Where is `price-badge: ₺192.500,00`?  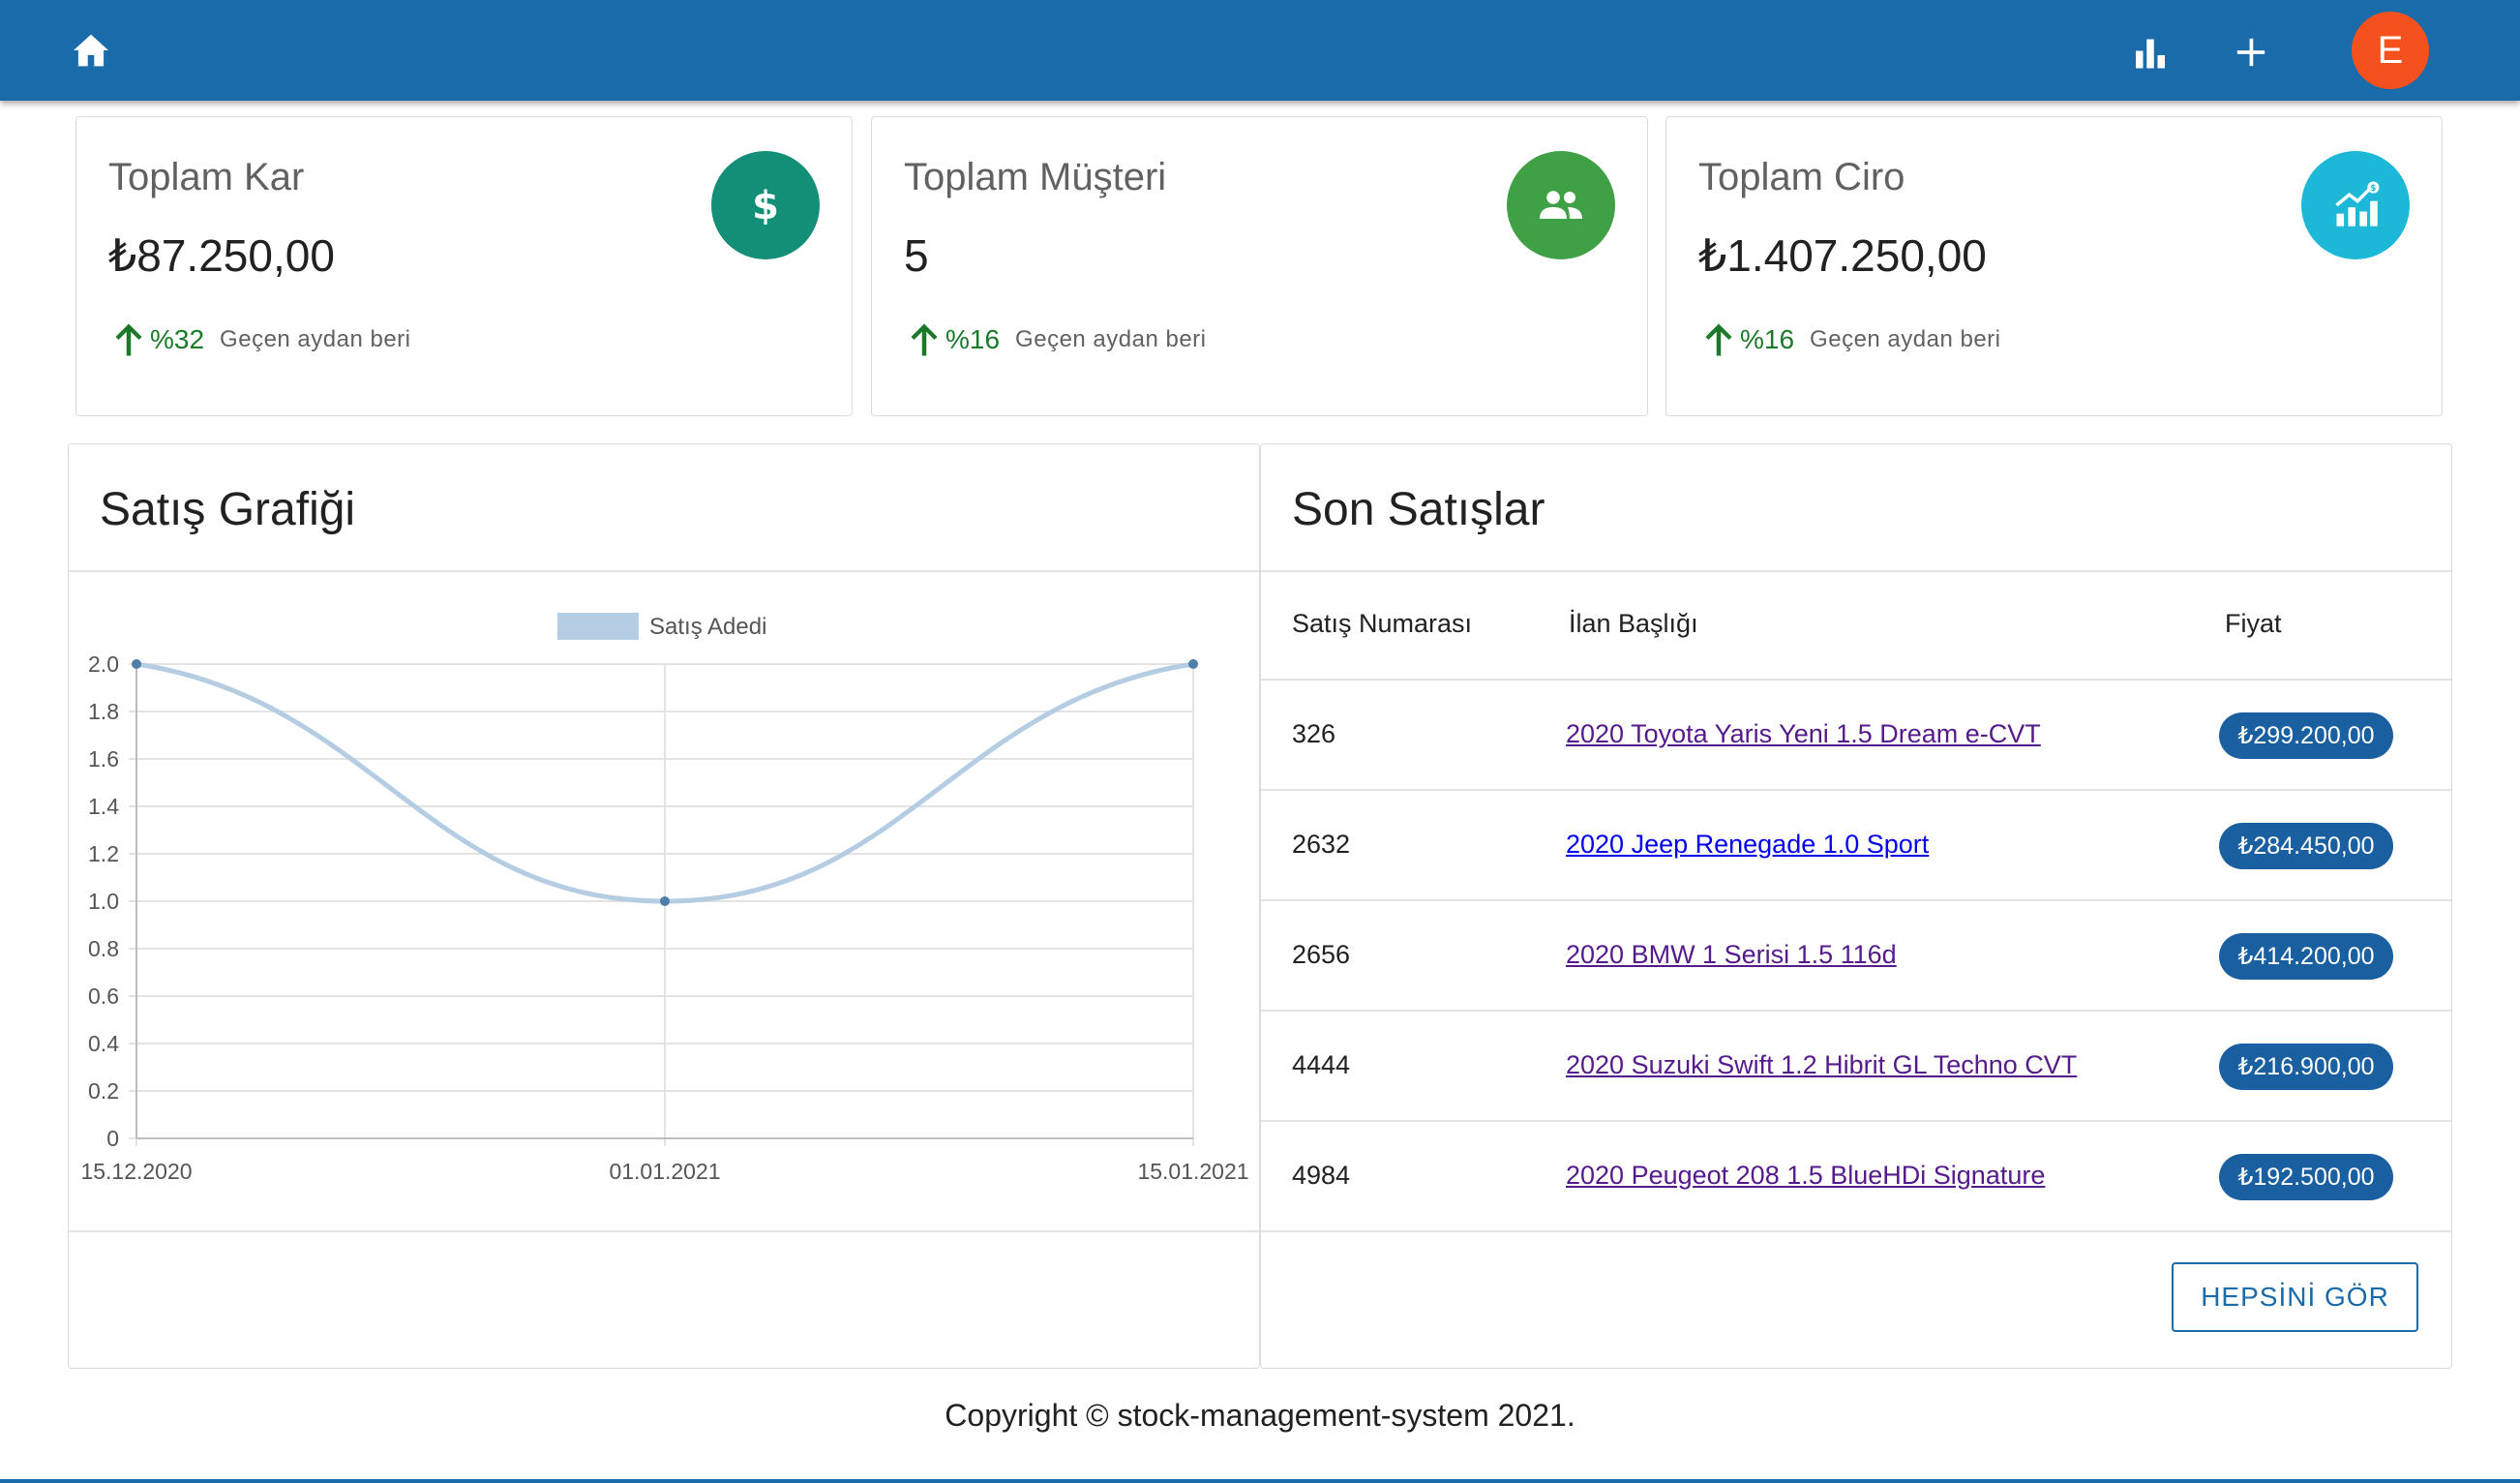
price-badge: ₺192.500,00 is located at coordinates (2306, 1177).